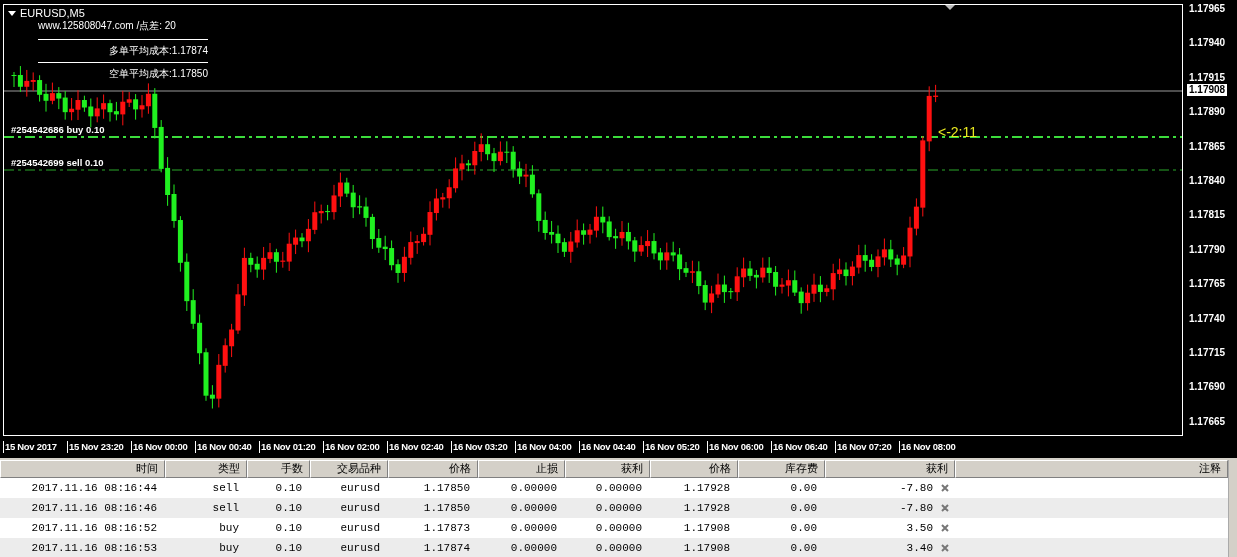 The width and height of the screenshot is (1237, 557). I want to click on time-axis-label: 16 Nov 06:00, so click(739, 447).